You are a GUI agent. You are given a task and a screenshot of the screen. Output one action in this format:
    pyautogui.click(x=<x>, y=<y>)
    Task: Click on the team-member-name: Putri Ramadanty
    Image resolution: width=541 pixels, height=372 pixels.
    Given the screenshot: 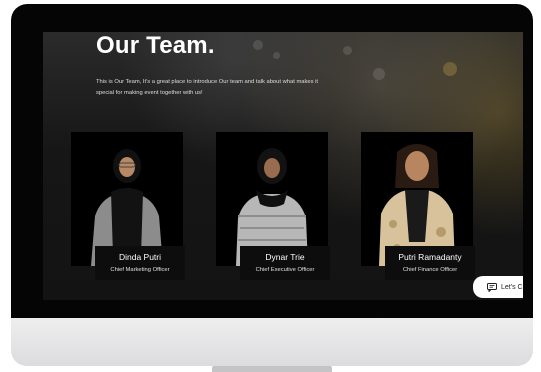 What is the action you would take?
    pyautogui.click(x=430, y=257)
    